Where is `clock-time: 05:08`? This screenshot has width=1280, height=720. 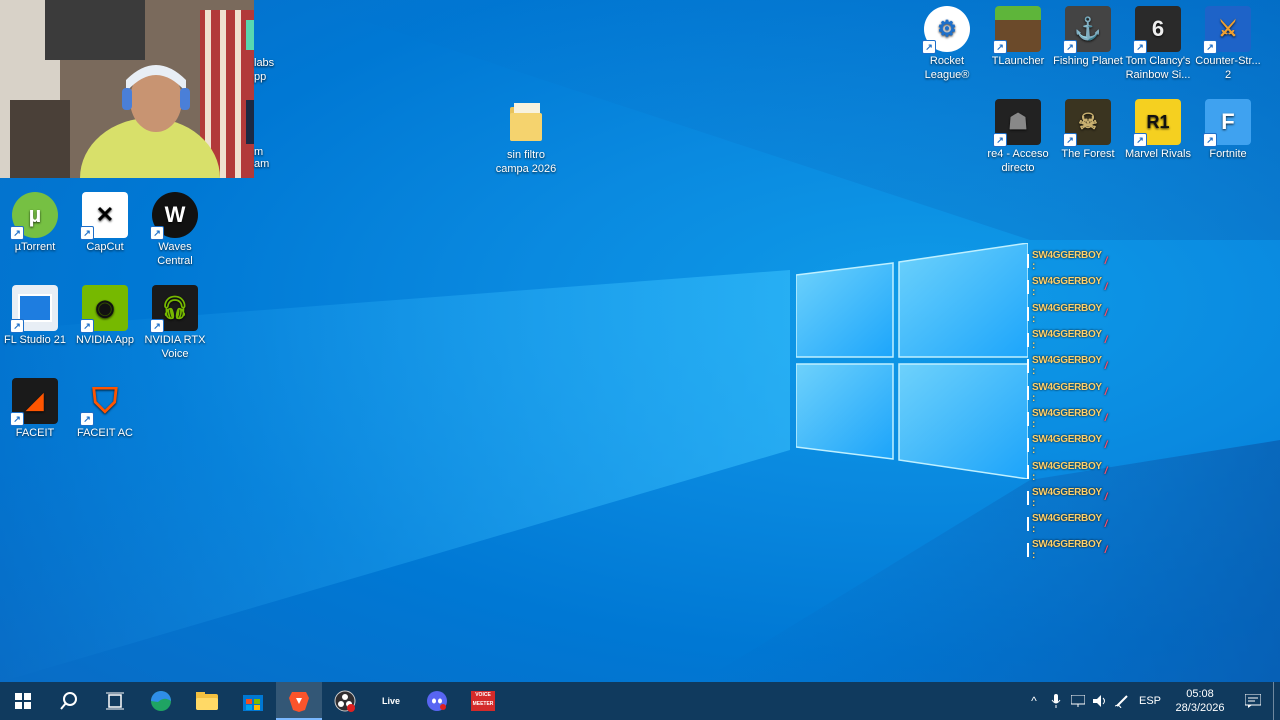
clock-time: 05:08 is located at coordinates (1200, 694).